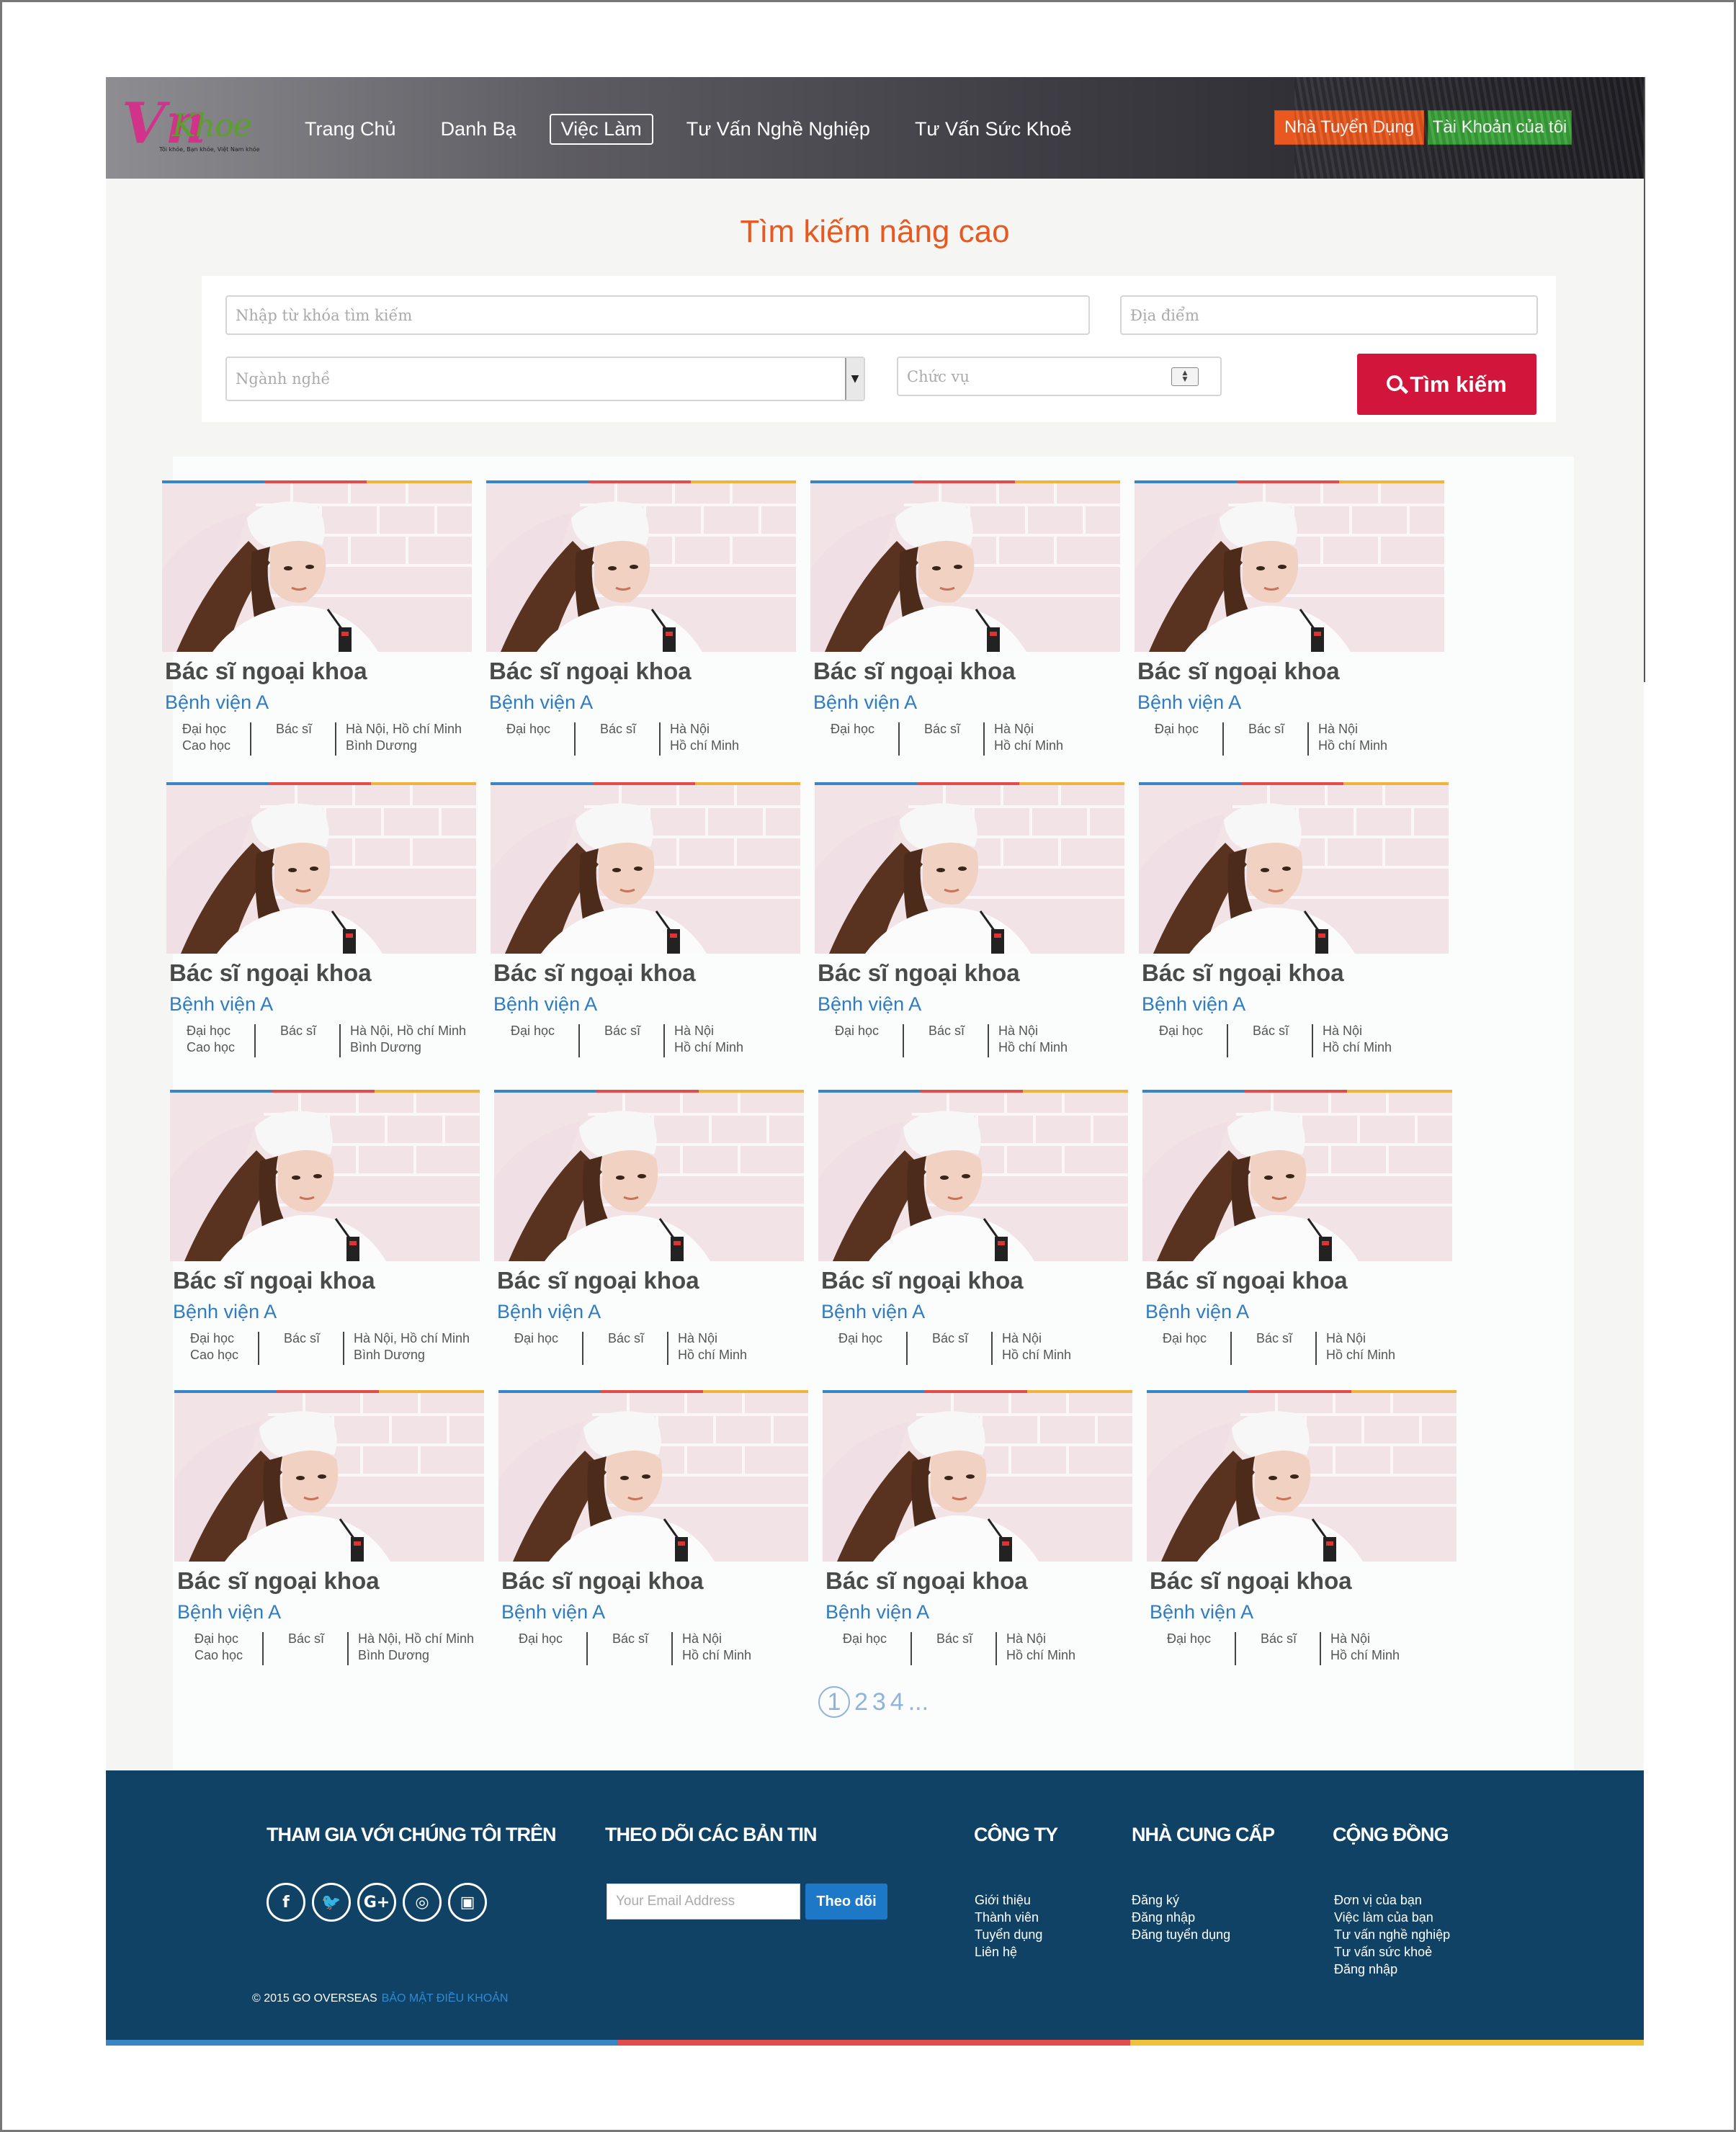 The image size is (1736, 2132). I want to click on footer-link: Tư vấn nghề nghiệp, so click(1392, 1934).